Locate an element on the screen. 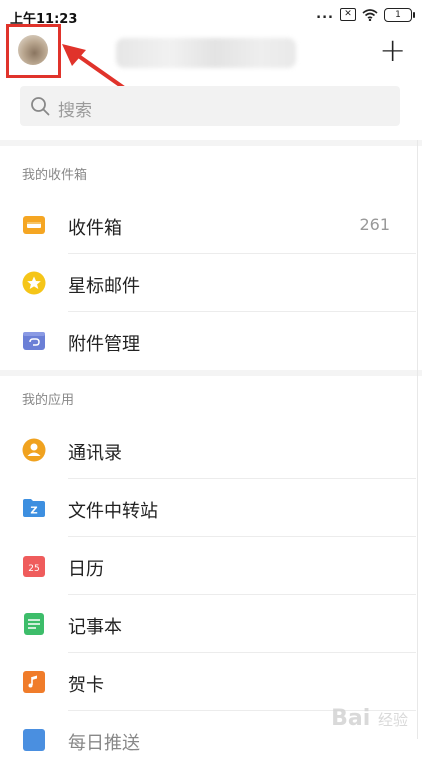 This screenshot has width=422, height=769. list-item-label: 收件箱 is located at coordinates (95, 228).